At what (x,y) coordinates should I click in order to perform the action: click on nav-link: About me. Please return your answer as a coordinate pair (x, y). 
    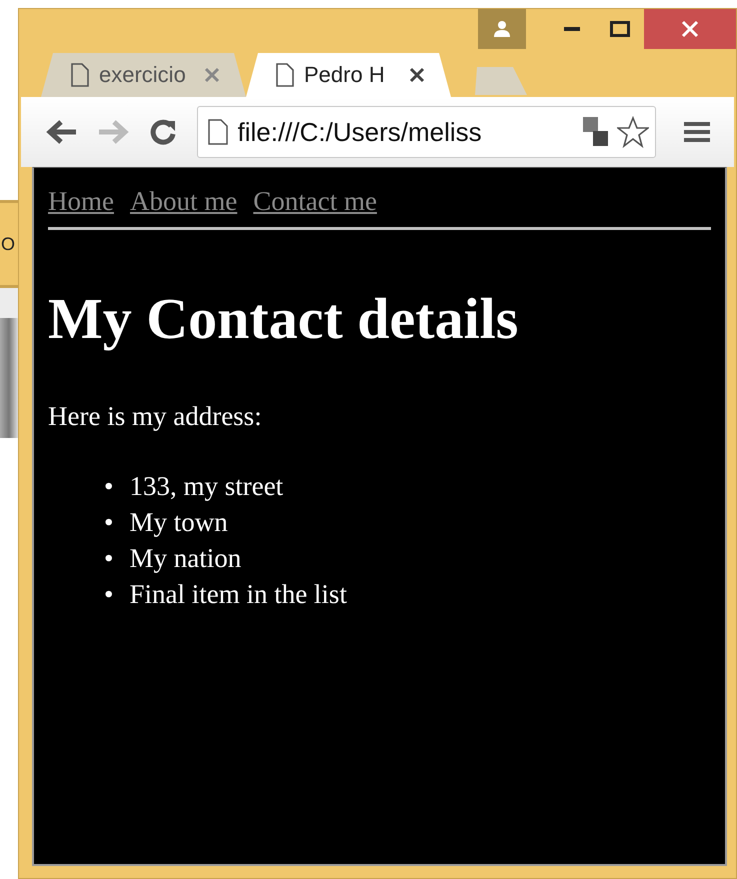
    Looking at the image, I should click on (192, 201).